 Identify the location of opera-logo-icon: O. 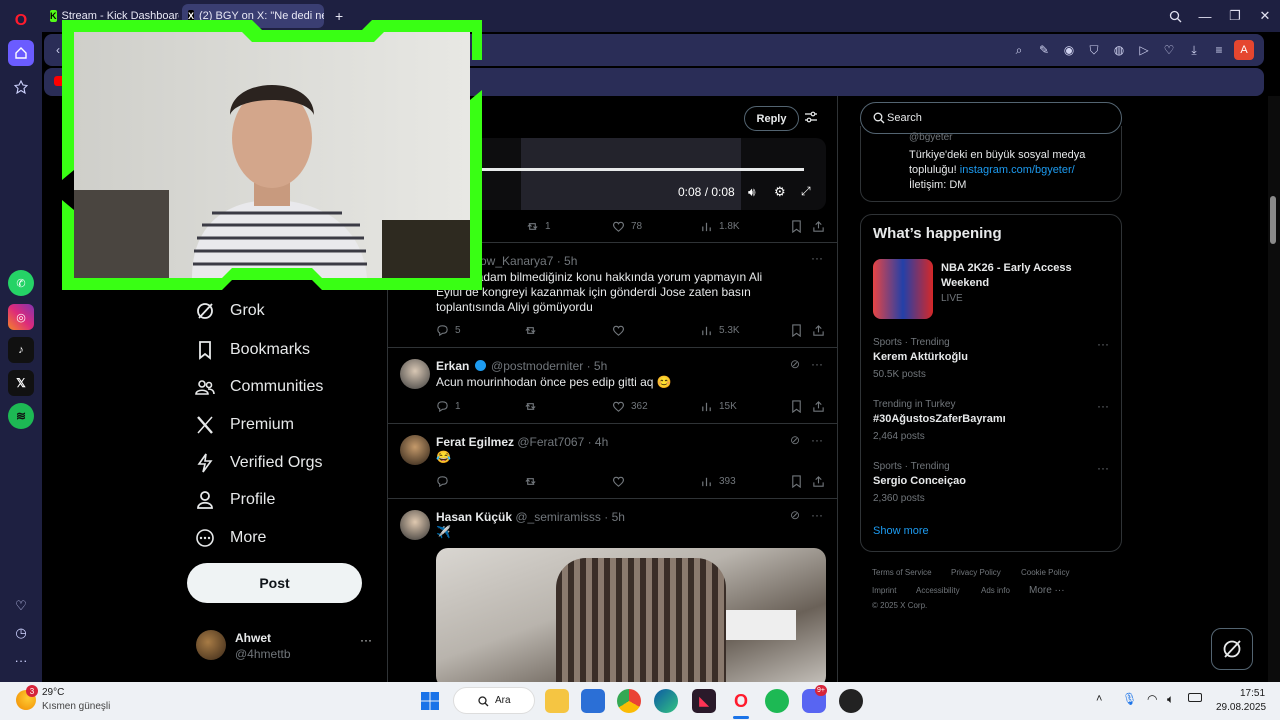
(21, 21).